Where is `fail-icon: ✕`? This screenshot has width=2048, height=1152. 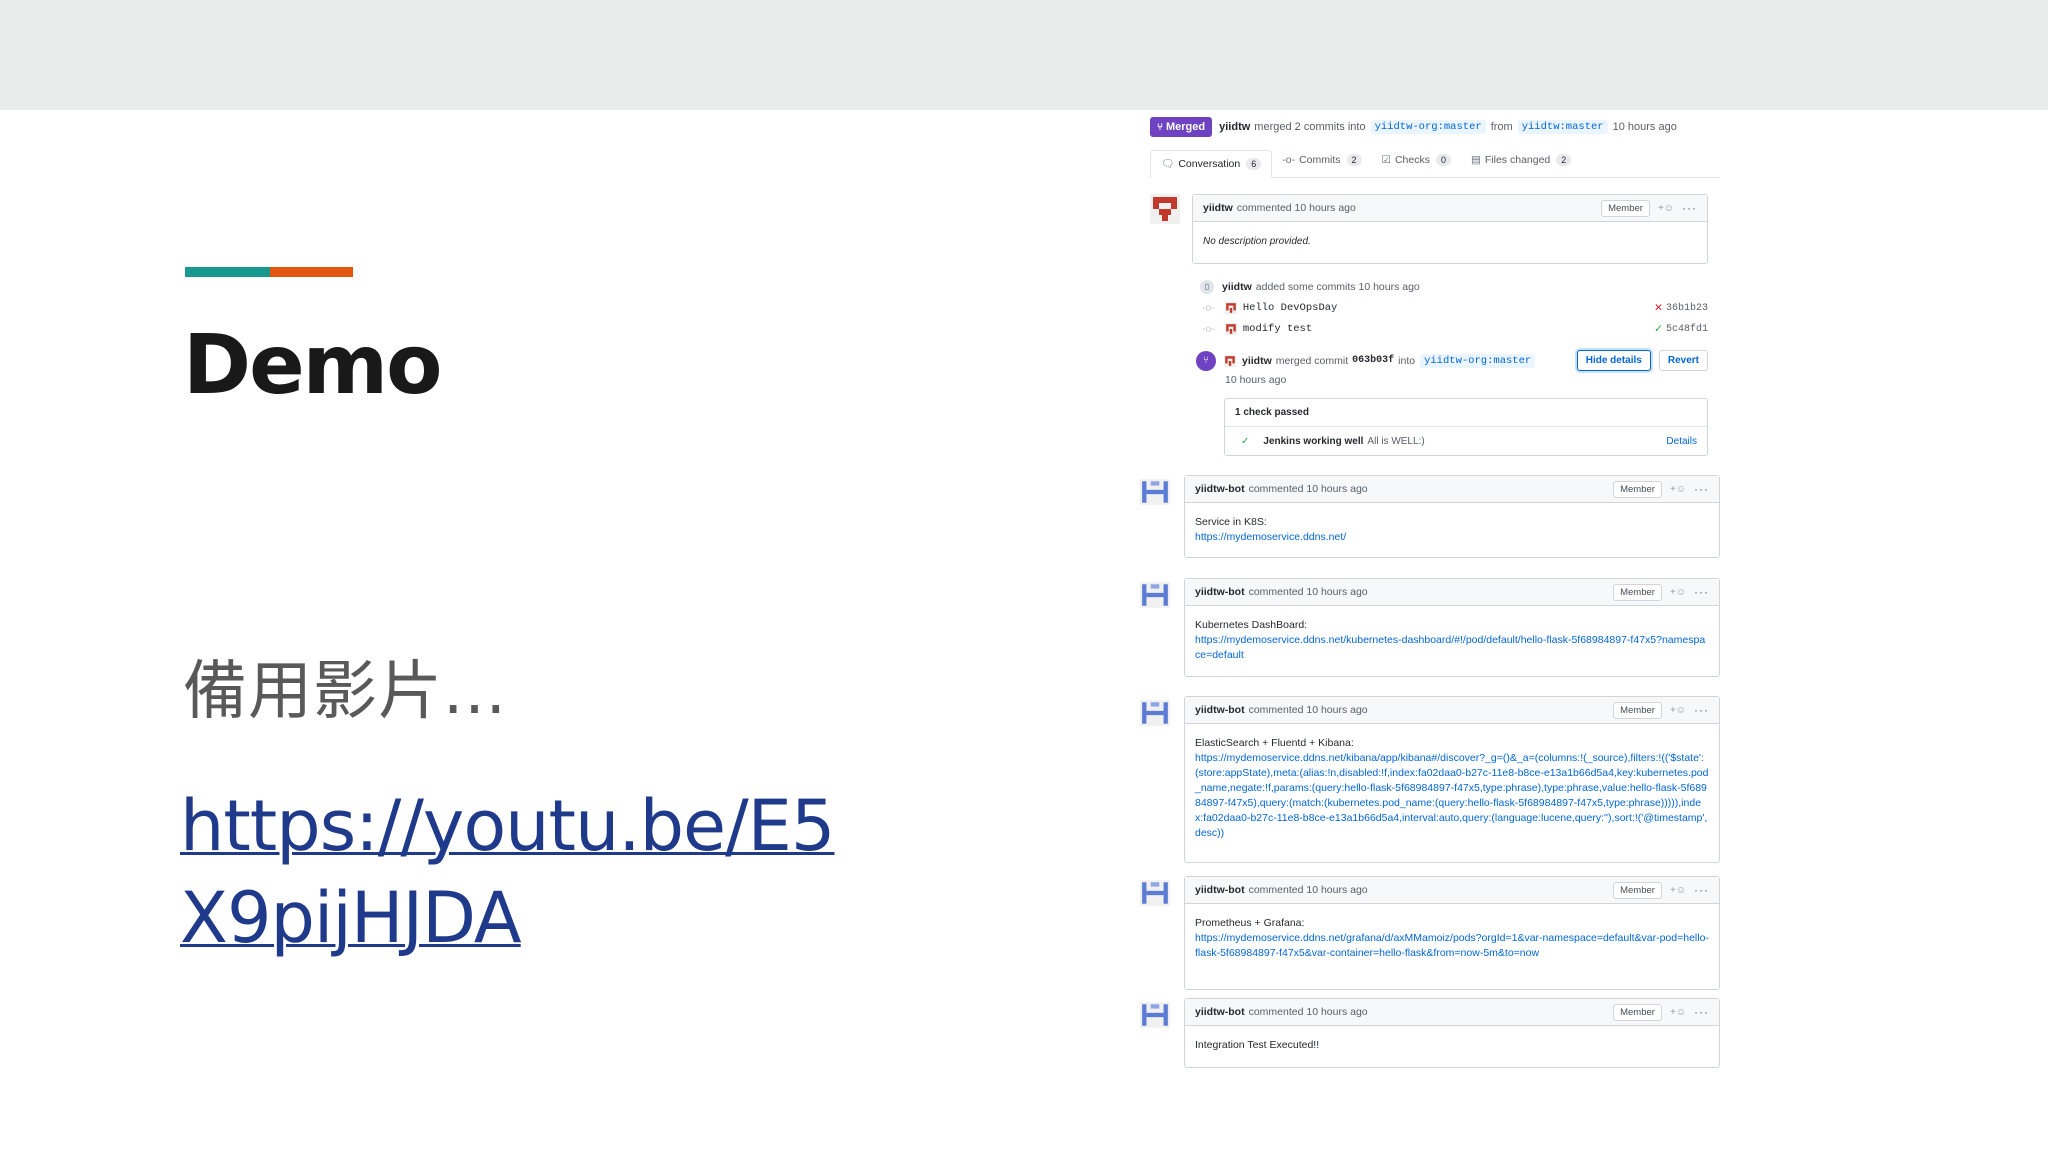 fail-icon: ✕ is located at coordinates (1658, 308).